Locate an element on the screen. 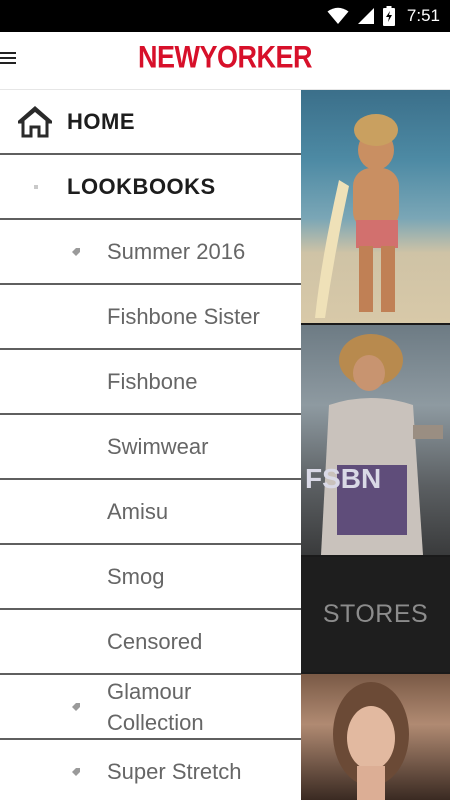 Image resolution: width=450 pixels, height=800 pixels. drawer-item-label: LOOKBOOKS is located at coordinates (141, 186).